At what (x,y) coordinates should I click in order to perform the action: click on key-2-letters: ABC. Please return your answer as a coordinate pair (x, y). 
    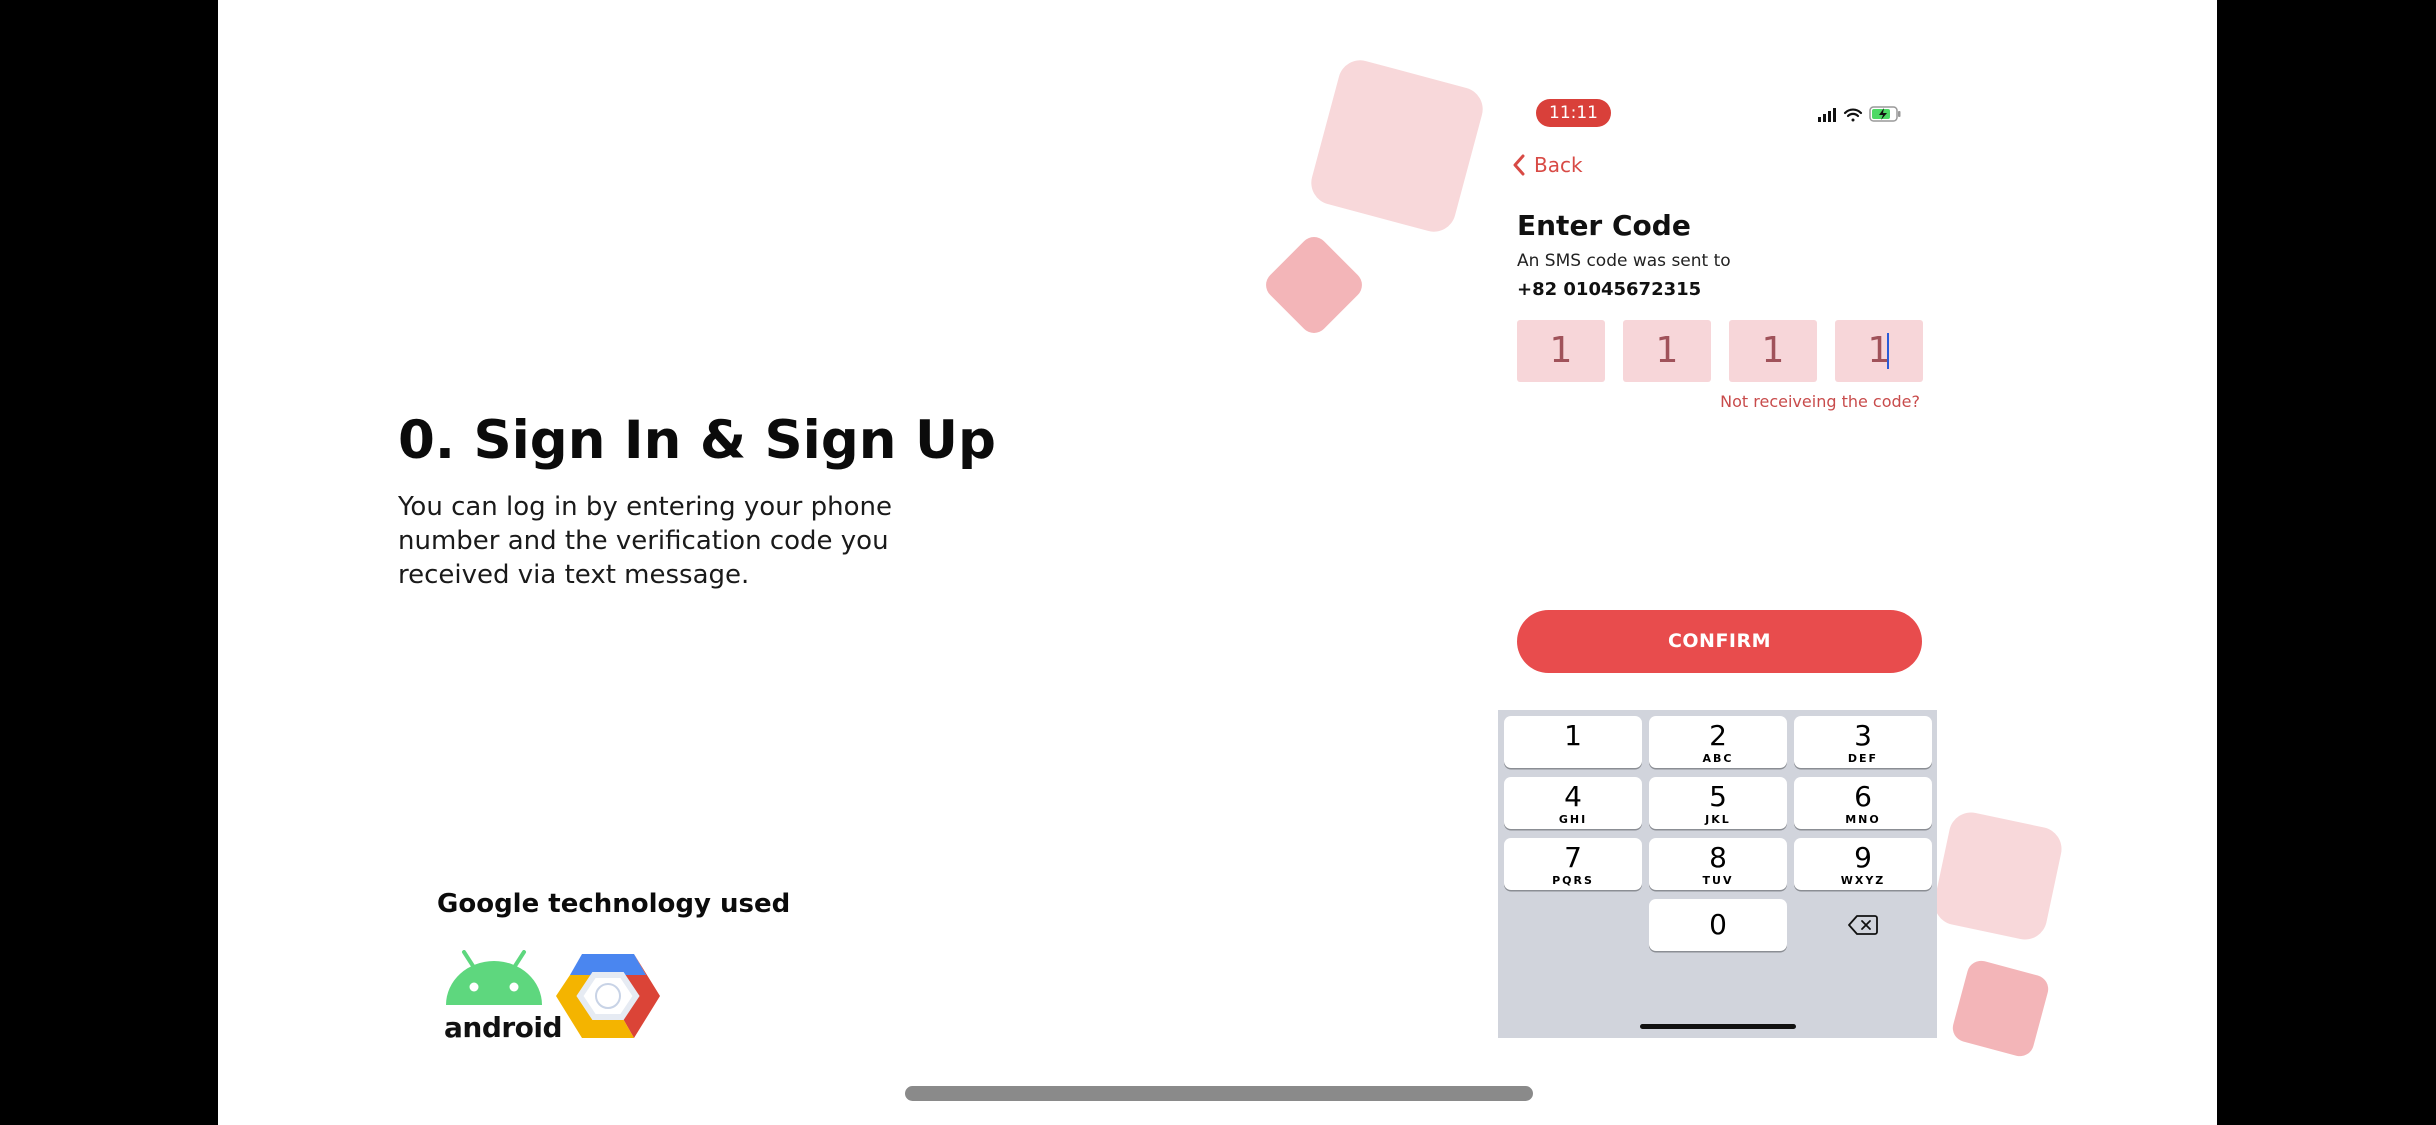
    Looking at the image, I should click on (1718, 758).